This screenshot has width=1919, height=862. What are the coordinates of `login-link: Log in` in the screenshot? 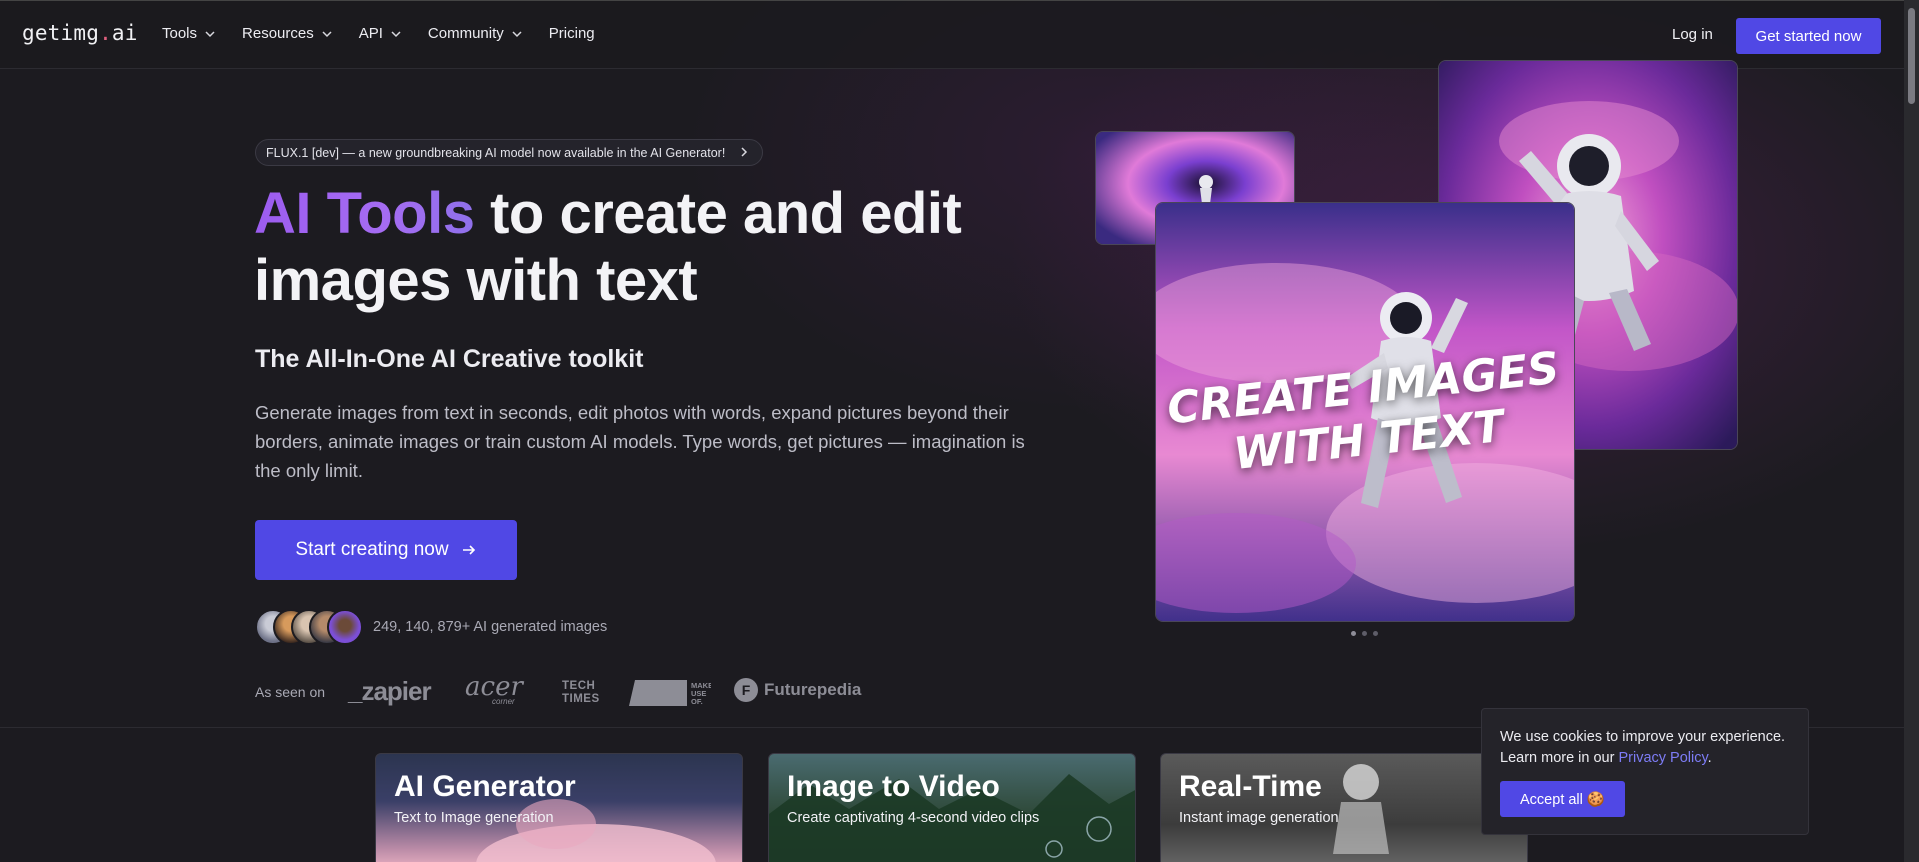 It's located at (1692, 34).